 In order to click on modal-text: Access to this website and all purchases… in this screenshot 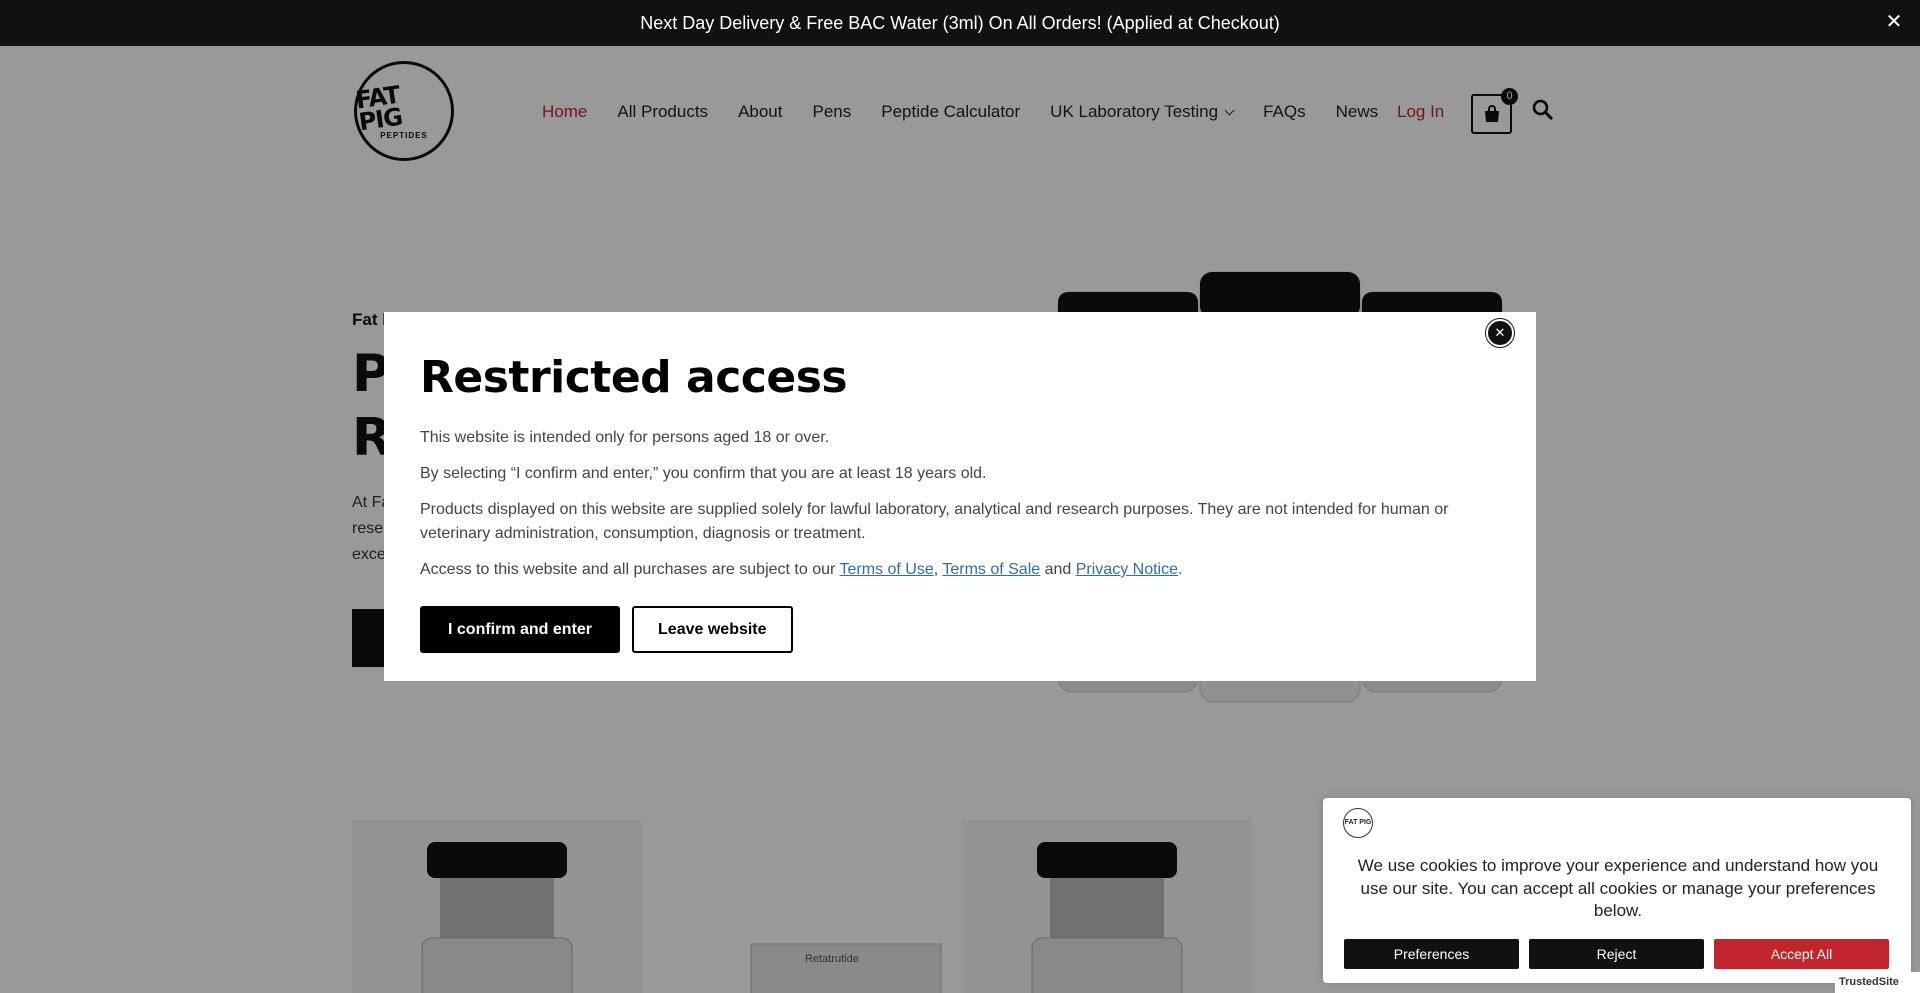, I will do `click(630, 569)`.